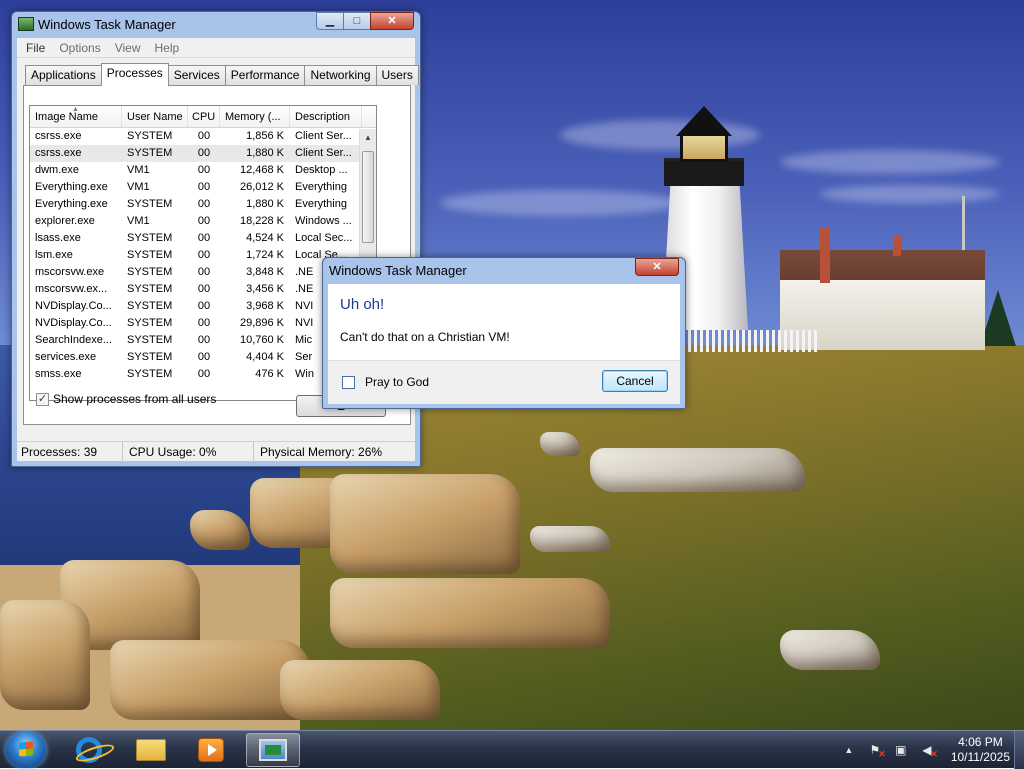  What do you see at coordinates (321, 452) in the screenshot?
I see `status-memory: Physical Memory: 26%` at bounding box center [321, 452].